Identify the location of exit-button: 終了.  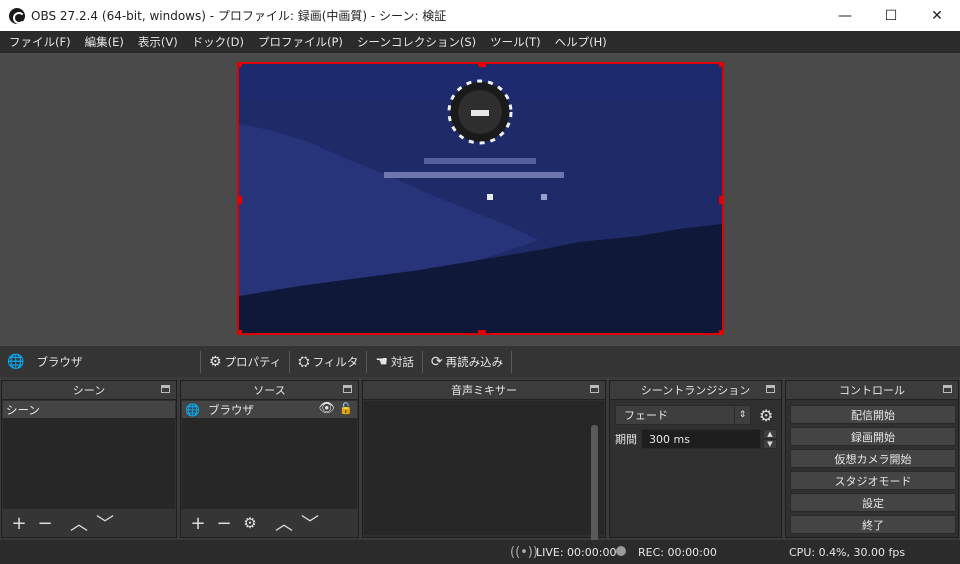
(873, 524).